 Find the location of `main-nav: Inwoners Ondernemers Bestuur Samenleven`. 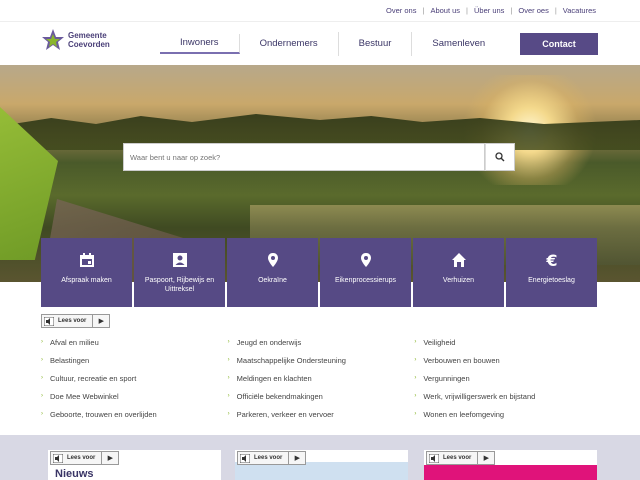

main-nav: Inwoners Ondernemers Bestuur Samenleven is located at coordinates (332, 43).